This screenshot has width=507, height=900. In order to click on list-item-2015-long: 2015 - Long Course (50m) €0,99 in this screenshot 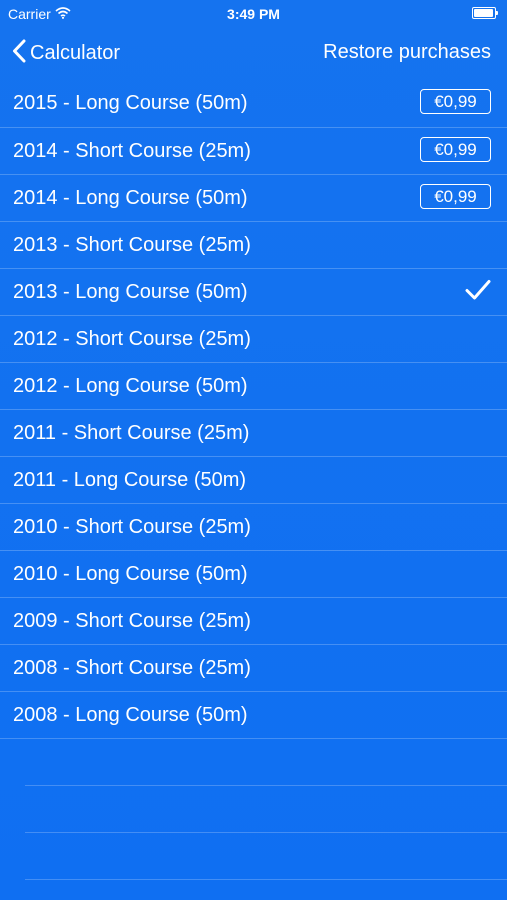, I will do `click(253, 103)`.